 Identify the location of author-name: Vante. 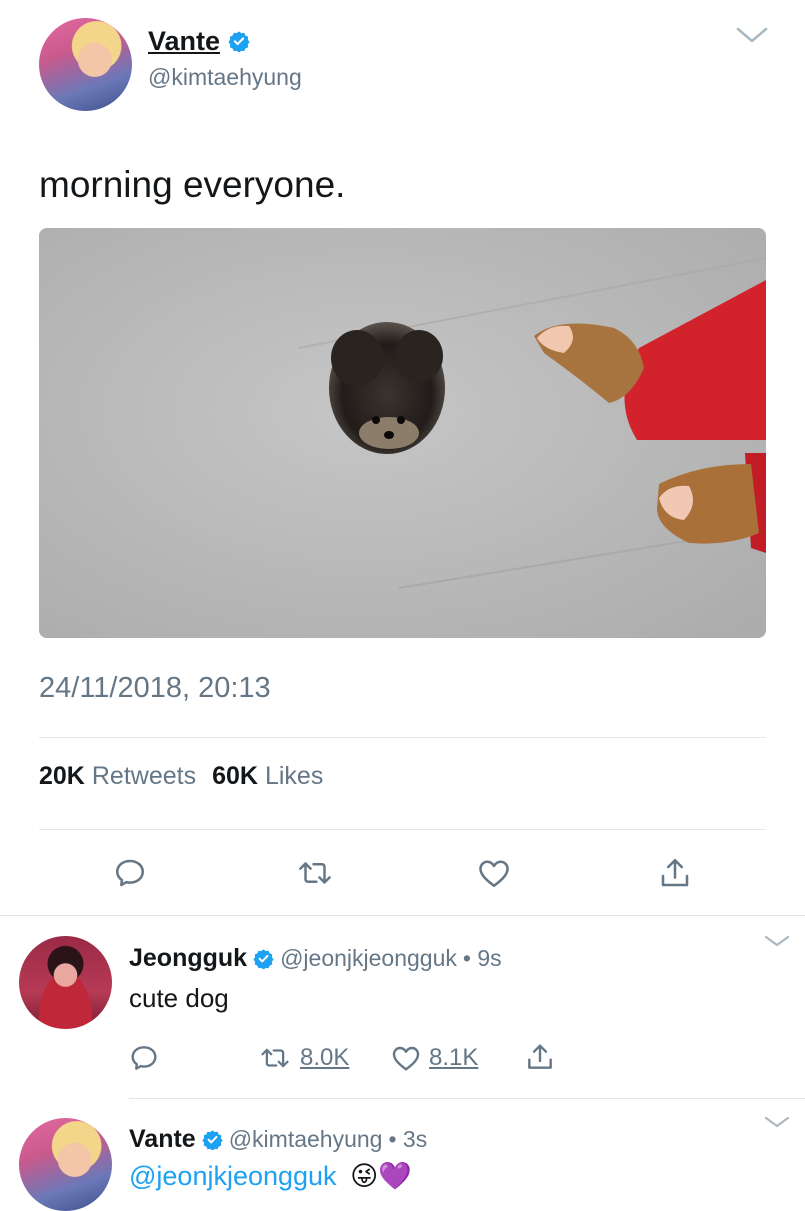
(184, 41).